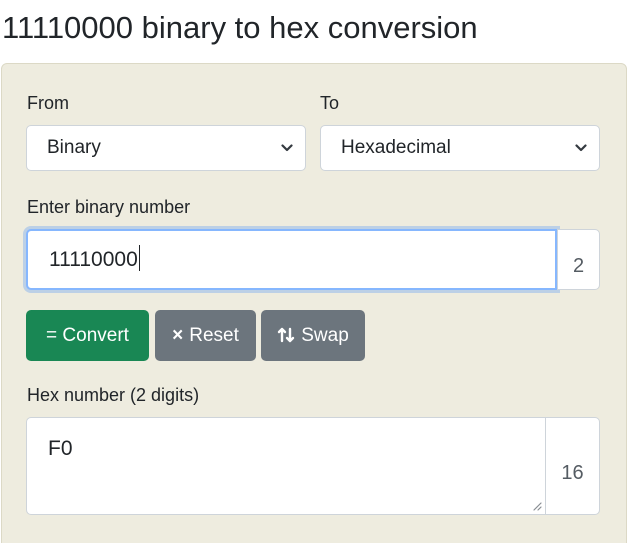 The width and height of the screenshot is (627, 543). Describe the element at coordinates (74, 147) in the screenshot. I see `from-select-value: Binary` at that location.